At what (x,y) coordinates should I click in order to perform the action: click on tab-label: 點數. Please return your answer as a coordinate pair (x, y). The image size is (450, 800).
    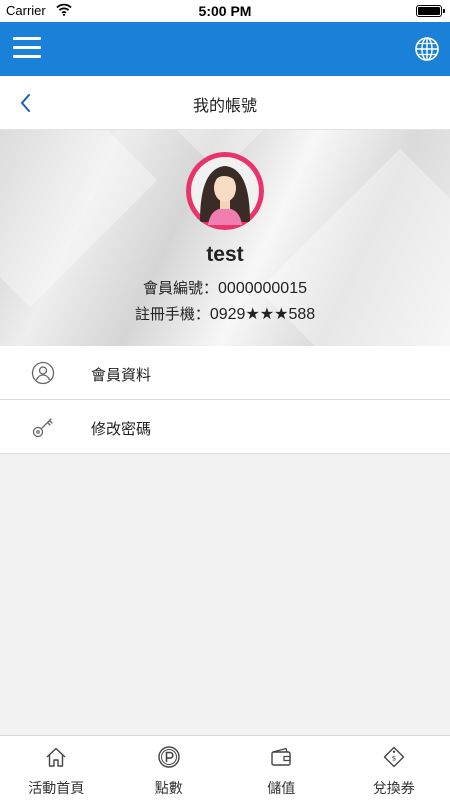
    Looking at the image, I should click on (168, 789).